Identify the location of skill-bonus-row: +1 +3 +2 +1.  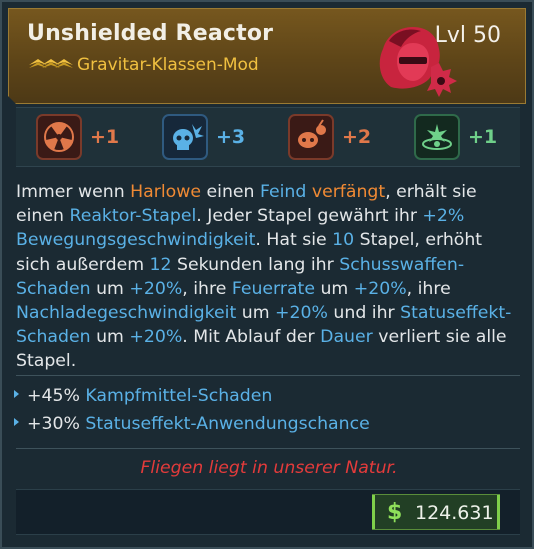
(268, 137).